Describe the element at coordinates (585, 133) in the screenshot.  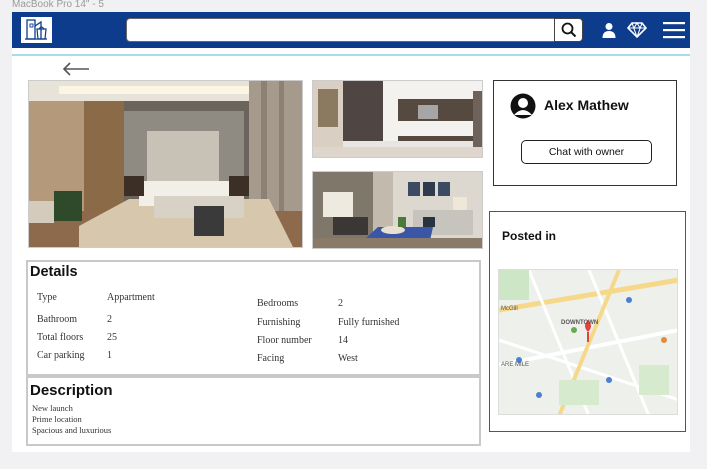
I see `owner-card: Alex Mathew Chat with owner` at that location.